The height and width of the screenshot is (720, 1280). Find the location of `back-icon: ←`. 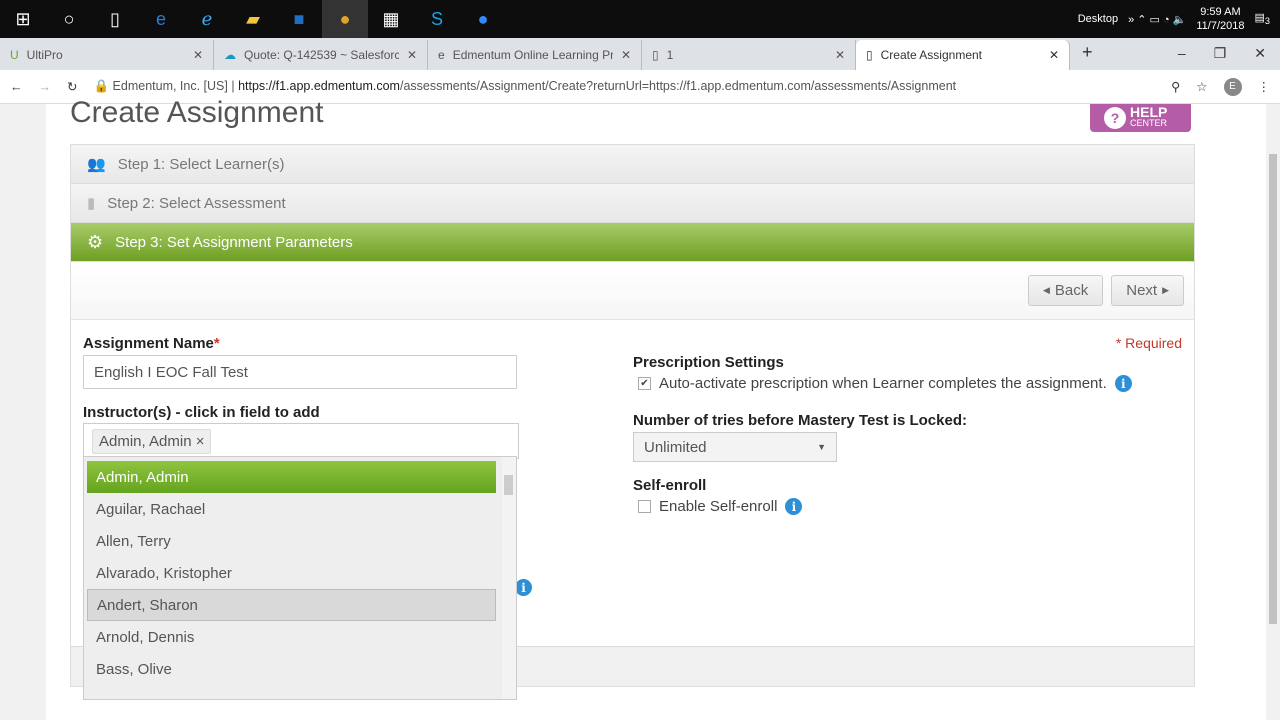

back-icon: ← is located at coordinates (16, 87).